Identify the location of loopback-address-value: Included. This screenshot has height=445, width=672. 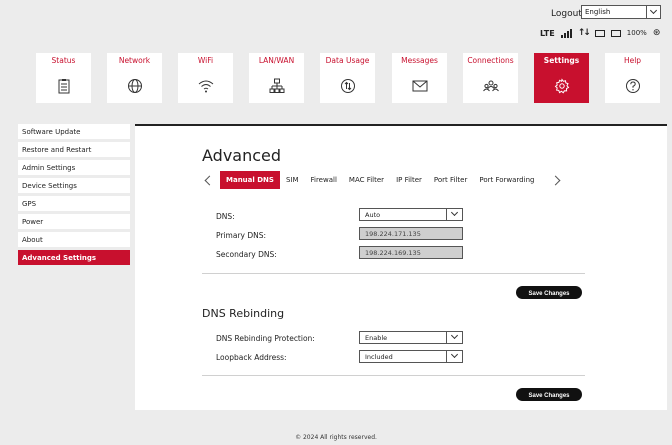
(379, 357).